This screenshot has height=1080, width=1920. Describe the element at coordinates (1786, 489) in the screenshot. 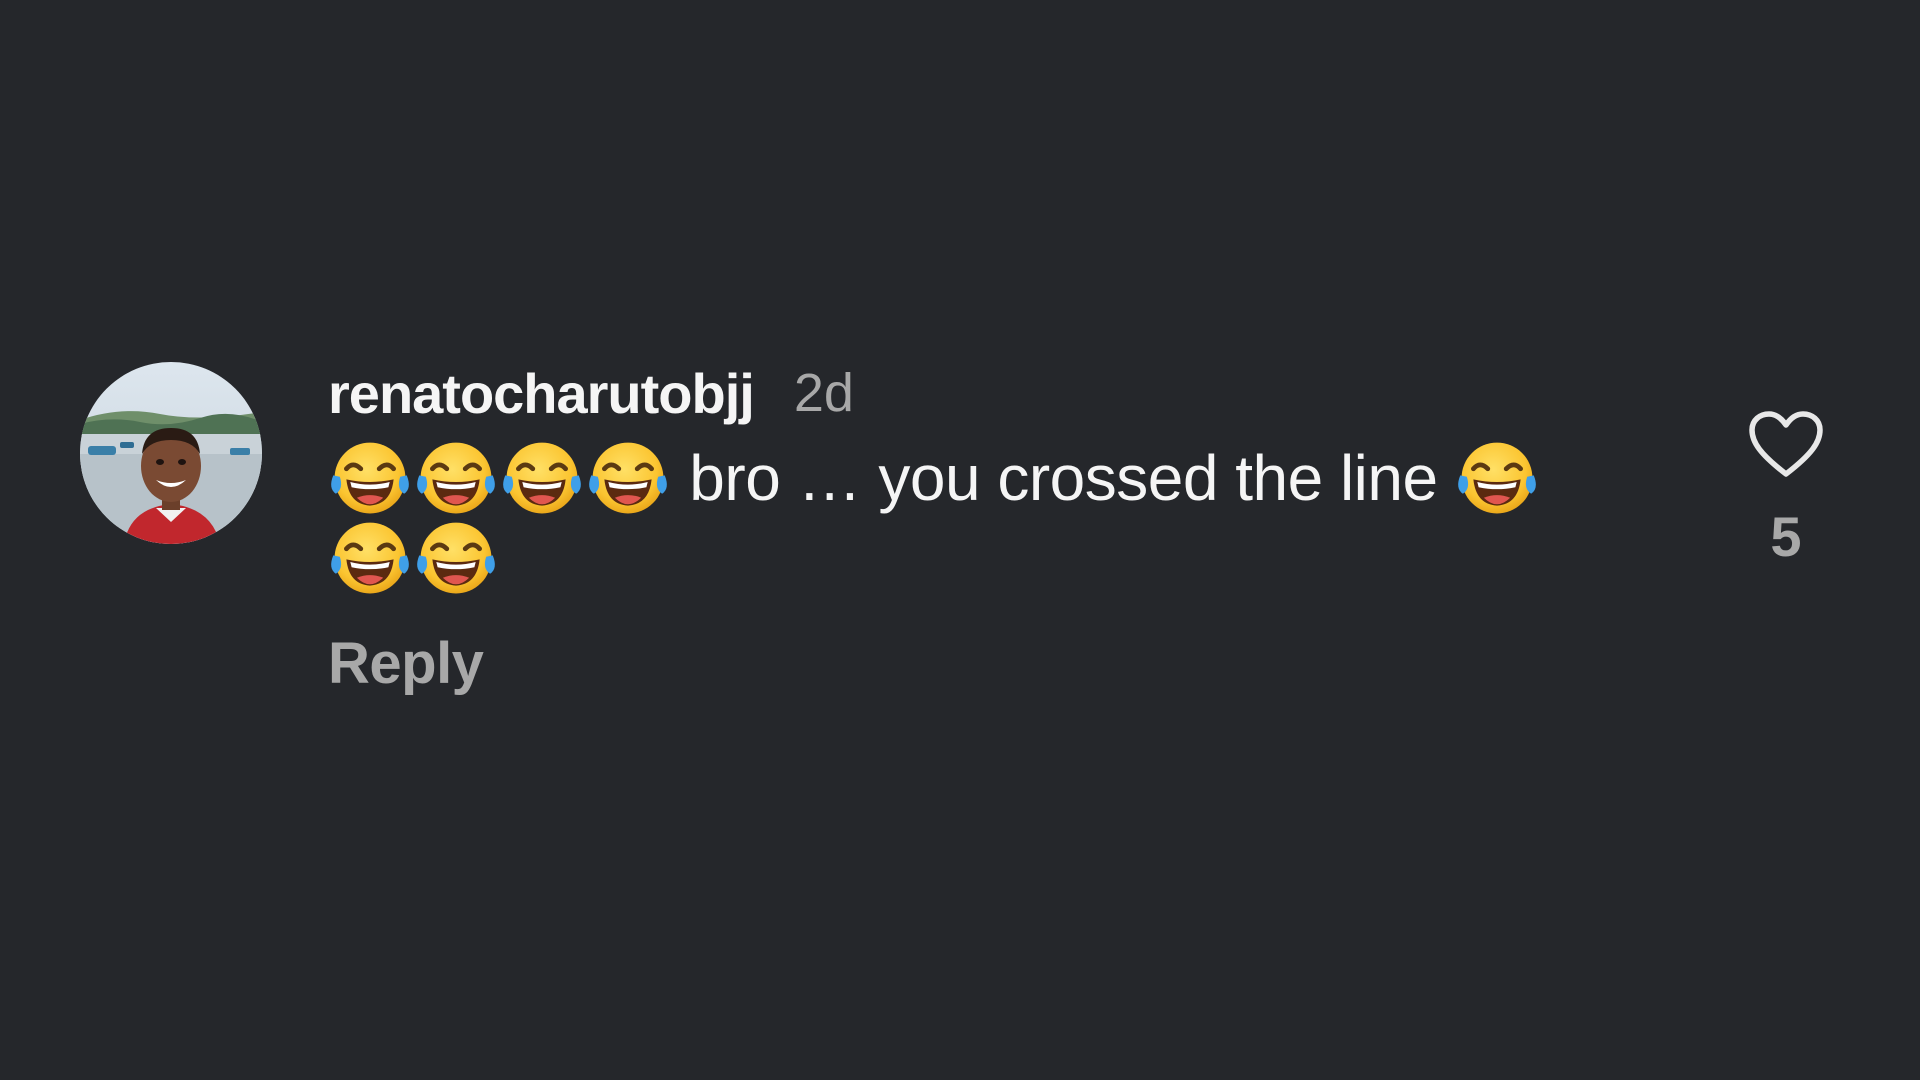

I see `like-section: 5` at that location.